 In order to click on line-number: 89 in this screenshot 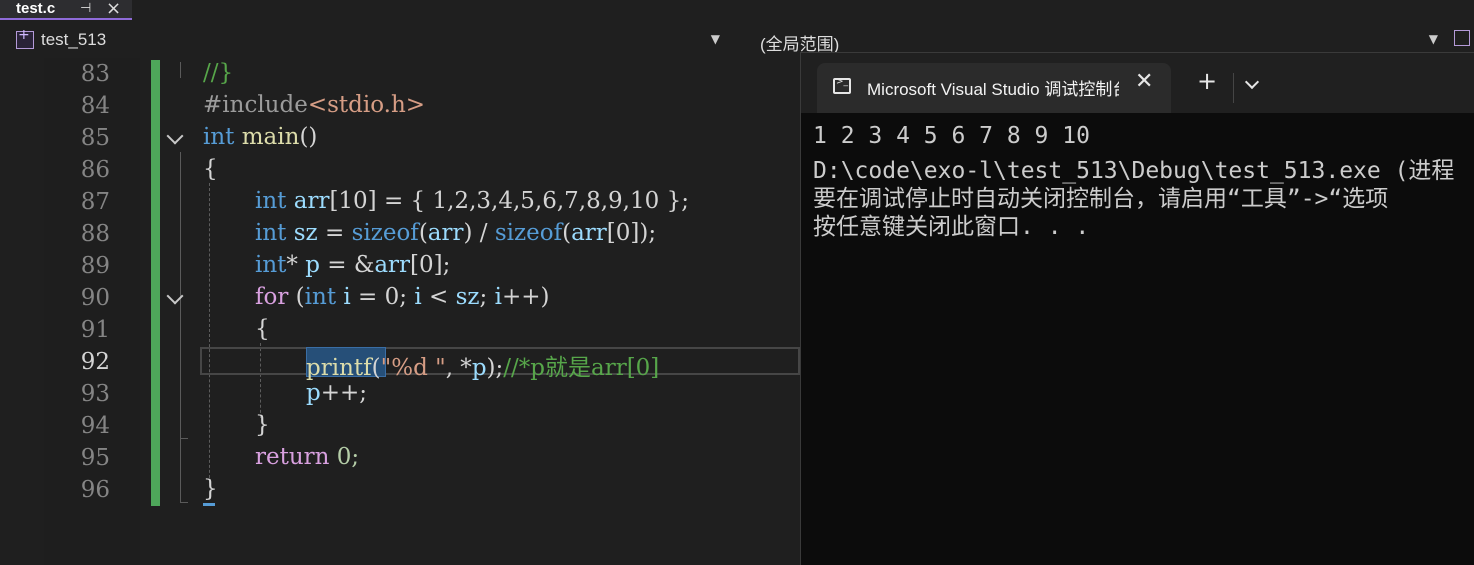, I will do `click(95, 266)`.